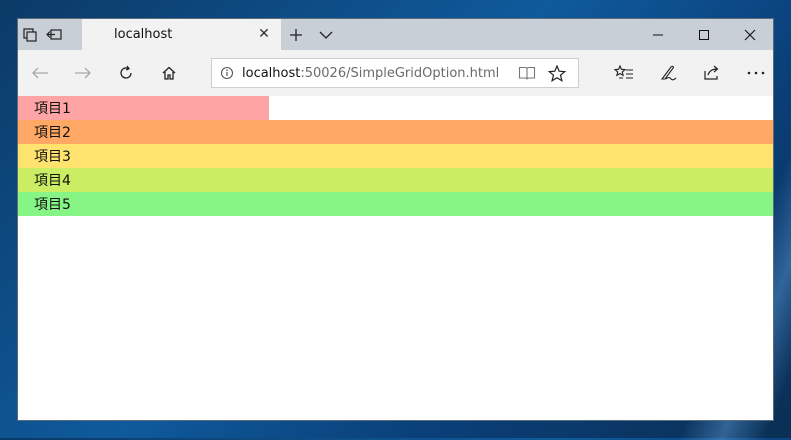  What do you see at coordinates (624, 73) in the screenshot?
I see `favorites-icon` at bounding box center [624, 73].